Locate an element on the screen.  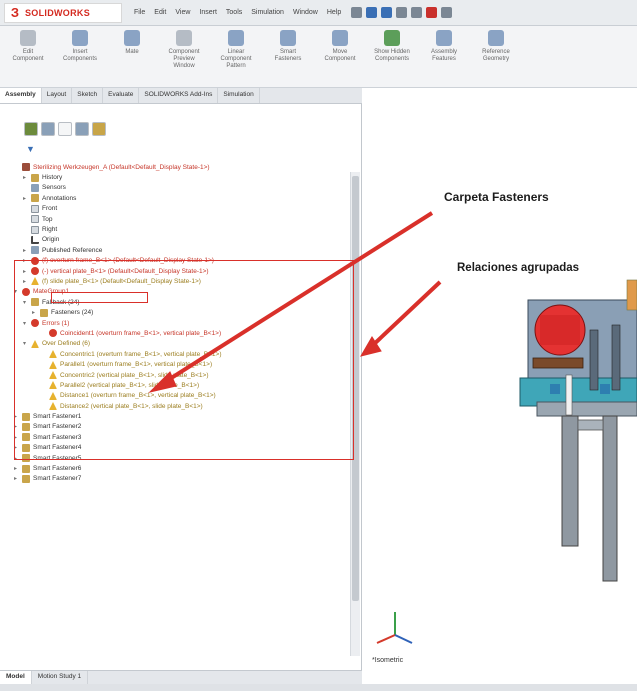
view-orientation-label: *Isometric is located at coordinates (388, 660).